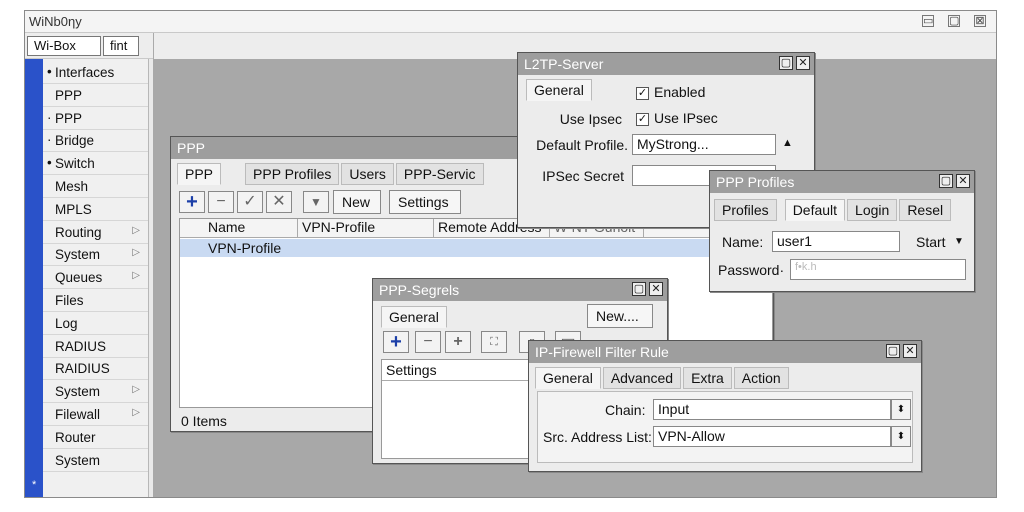 Image resolution: width=1024 pixels, height=512 pixels. Describe the element at coordinates (95, 119) in the screenshot. I see `sidebar-item-ppp: · PPP` at that location.